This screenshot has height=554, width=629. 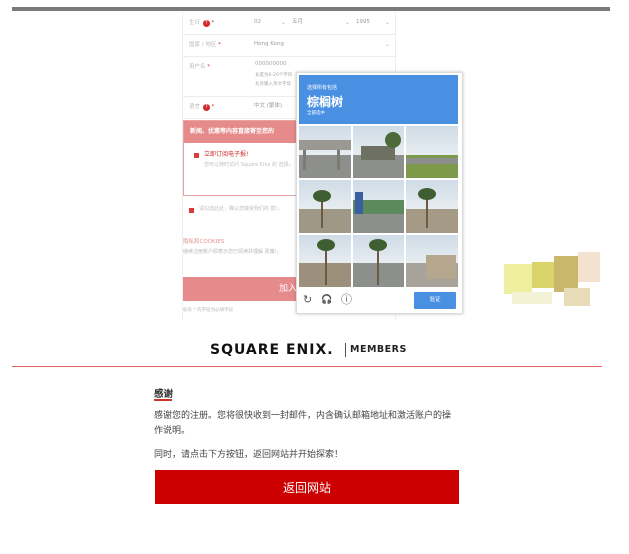 What do you see at coordinates (205, 45) in the screenshot?
I see `region-label: 国家 / 地区 *` at bounding box center [205, 45].